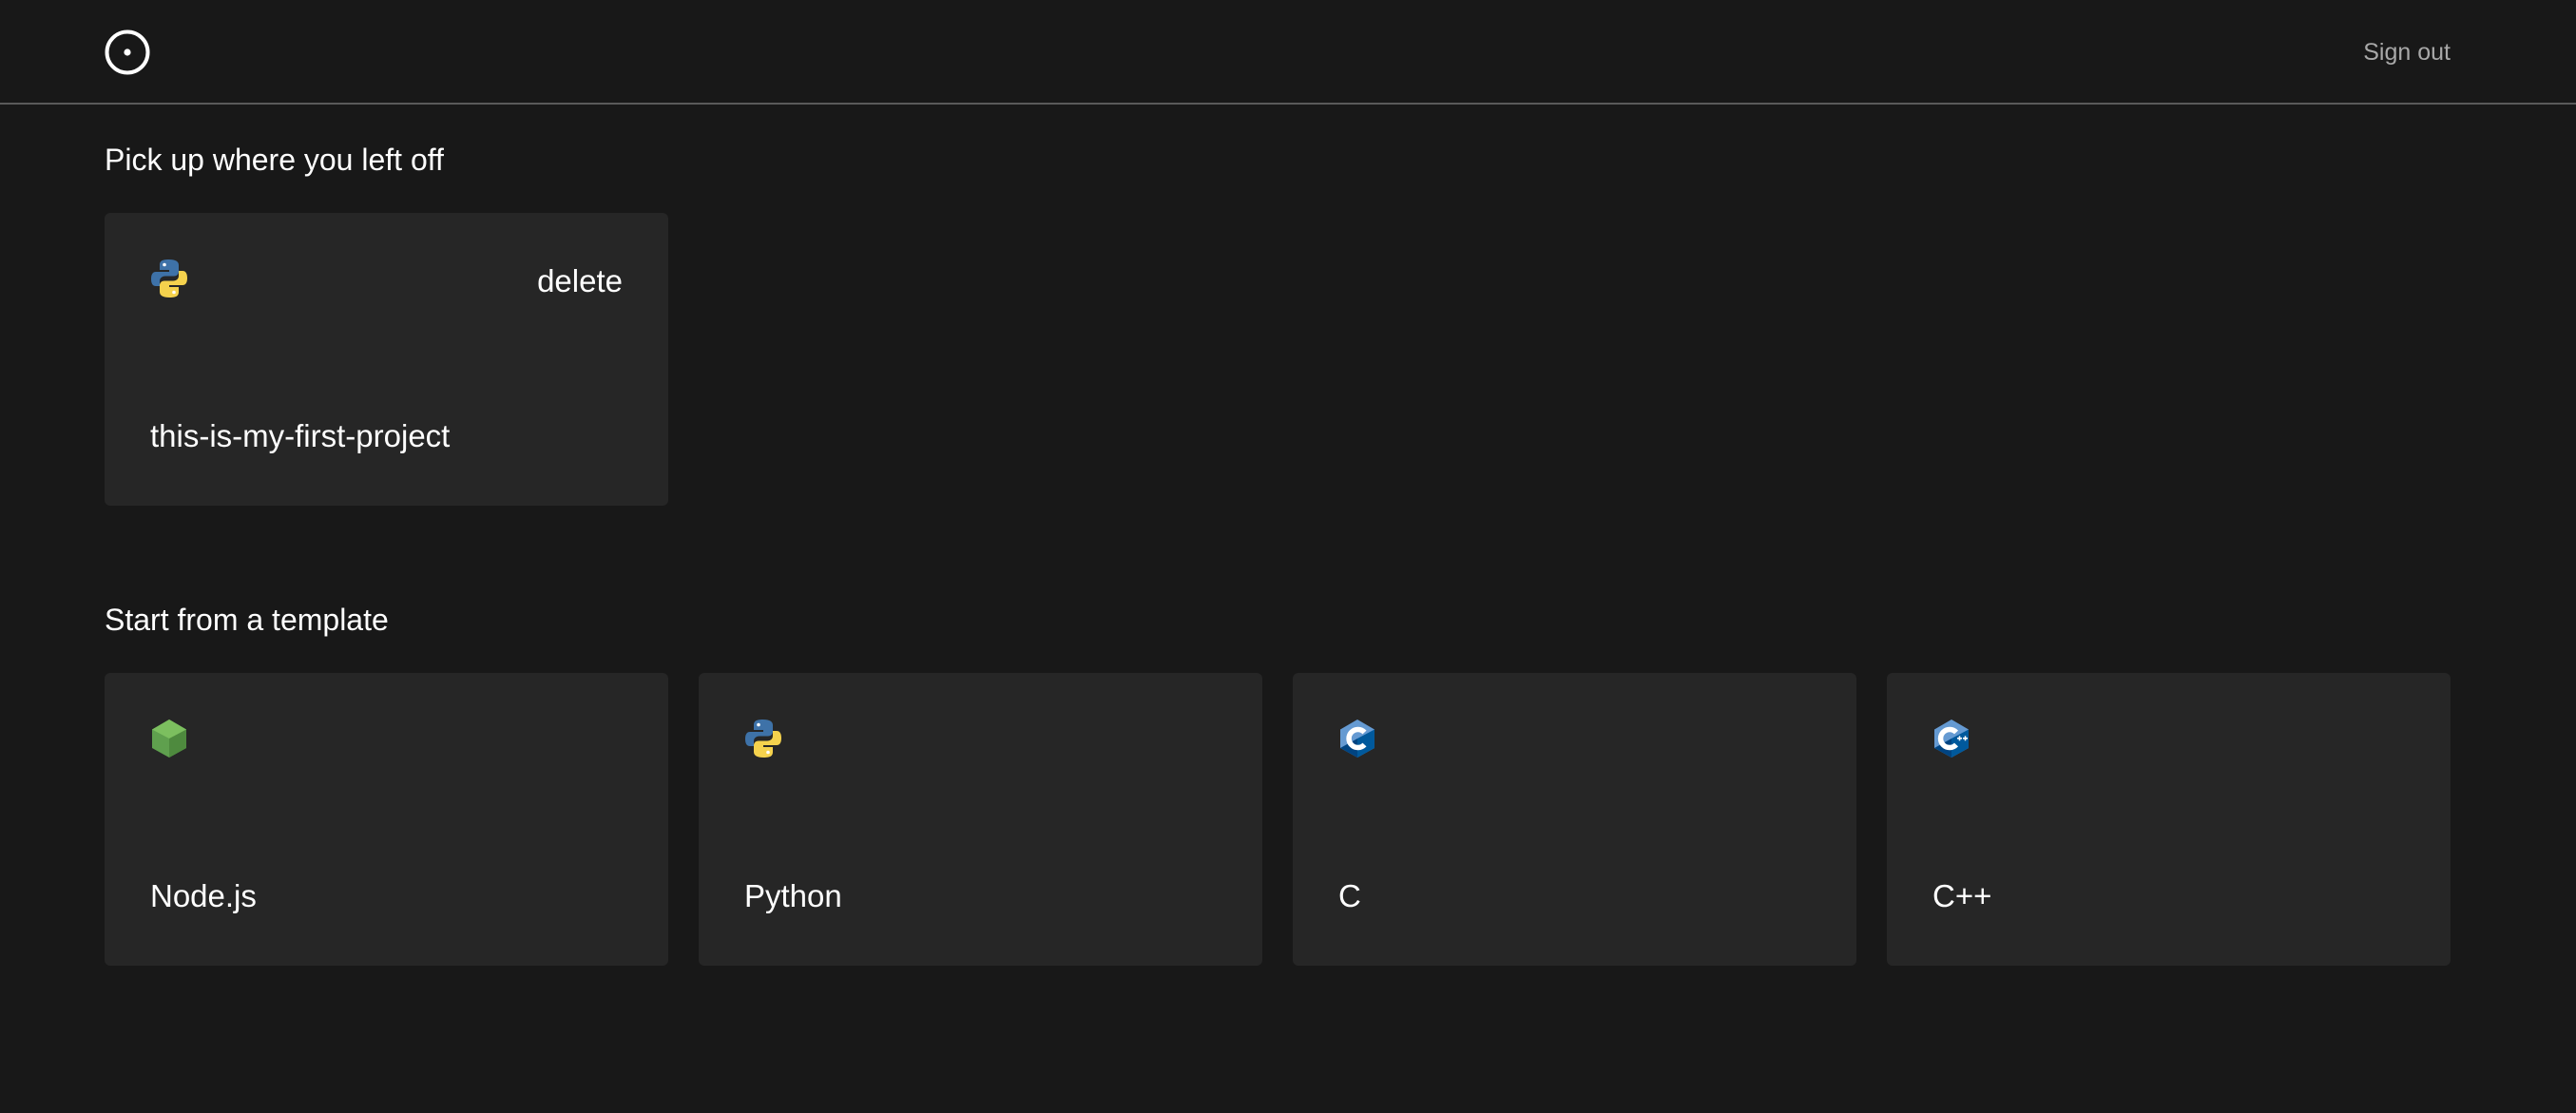 This screenshot has height=1113, width=2576. What do you see at coordinates (387, 359) in the screenshot?
I see `project-card: delete this-is-my-first-project` at bounding box center [387, 359].